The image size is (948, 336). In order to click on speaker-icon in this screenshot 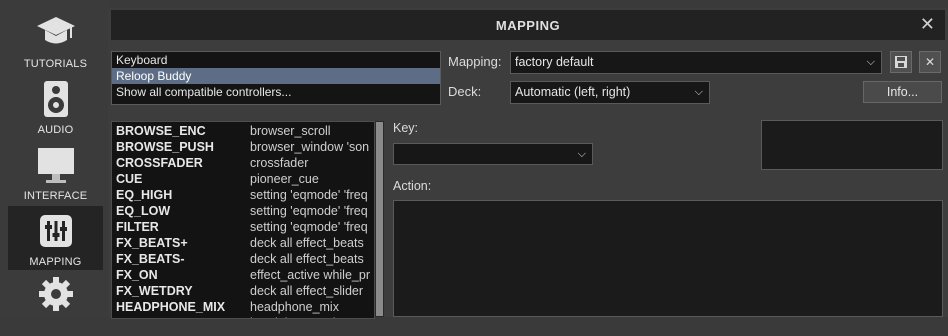, I will do `click(55, 99)`.